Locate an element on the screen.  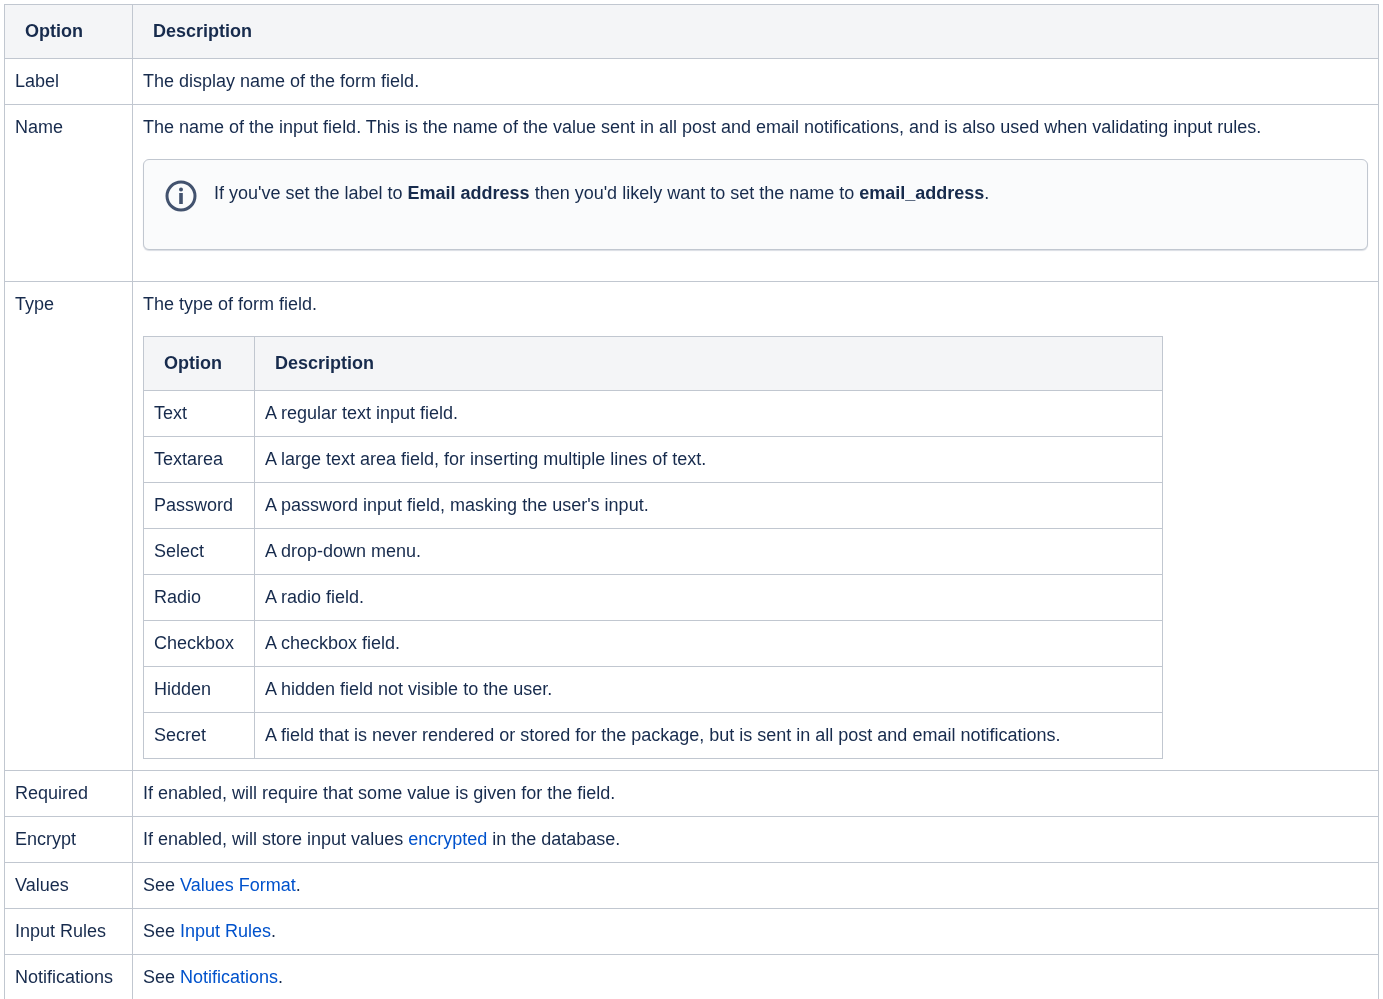
description-text: If enabled, will store input values encrypted in the database. is located at coordinates (382, 839).